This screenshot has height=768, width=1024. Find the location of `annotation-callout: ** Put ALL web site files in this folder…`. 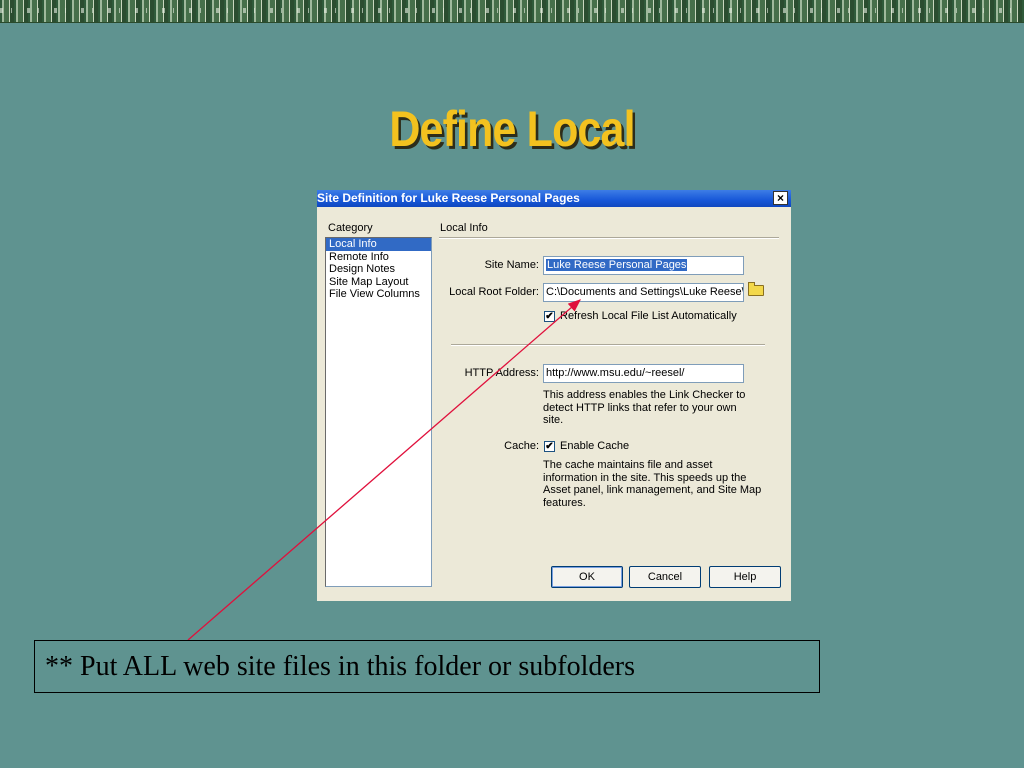

annotation-callout: ** Put ALL web site files in this folder… is located at coordinates (427, 666).